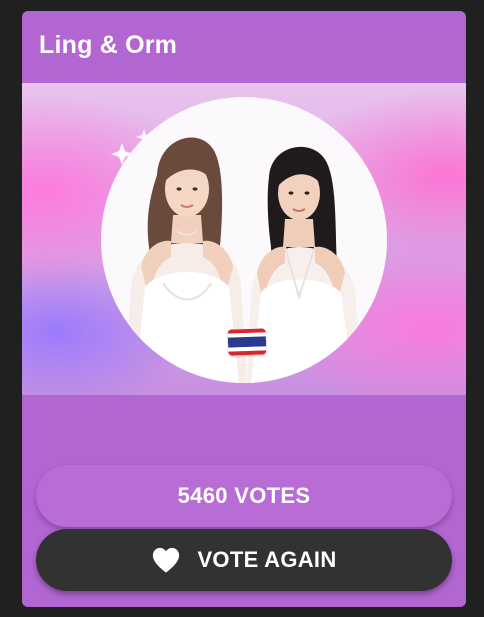 The width and height of the screenshot is (484, 617). I want to click on vote-again-label: VOTE AGAIN, so click(267, 559).